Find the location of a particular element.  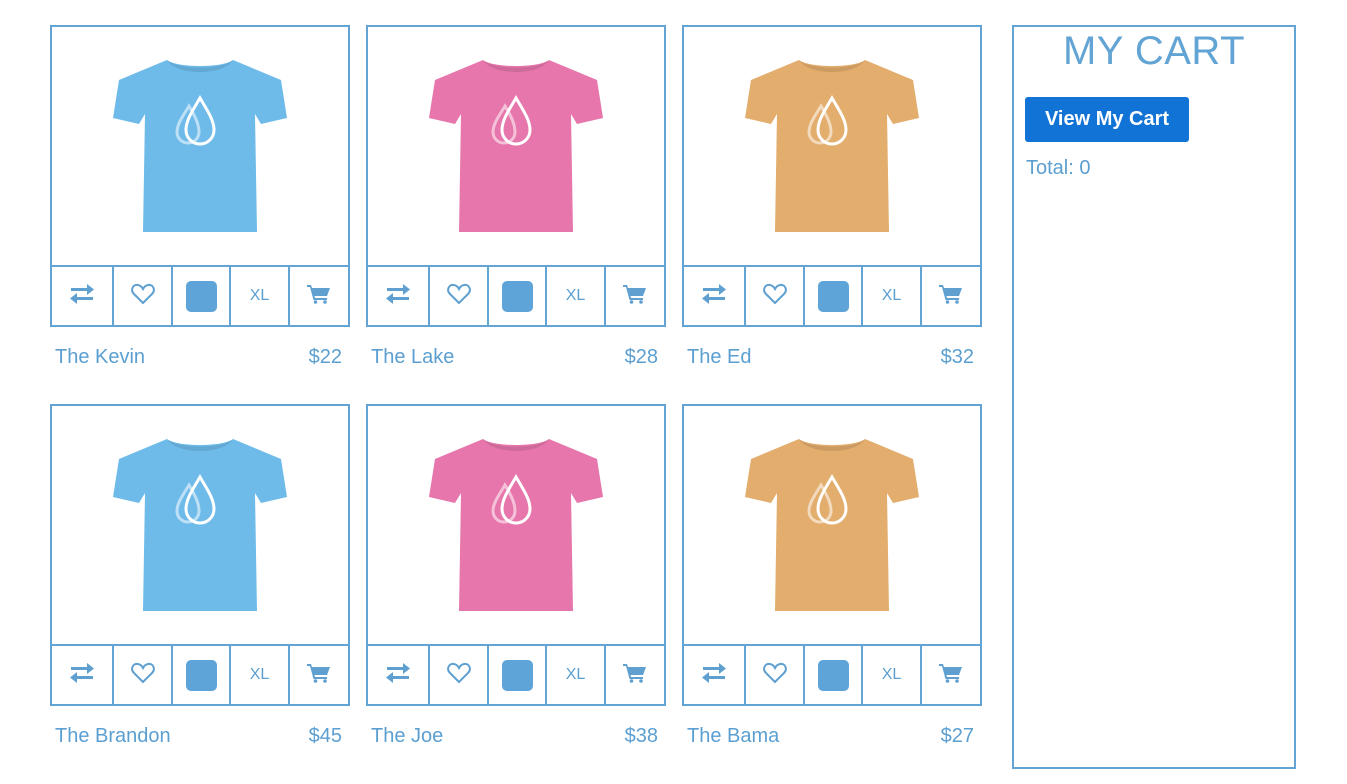

product-card: XL The Lake $28 is located at coordinates (516, 197).